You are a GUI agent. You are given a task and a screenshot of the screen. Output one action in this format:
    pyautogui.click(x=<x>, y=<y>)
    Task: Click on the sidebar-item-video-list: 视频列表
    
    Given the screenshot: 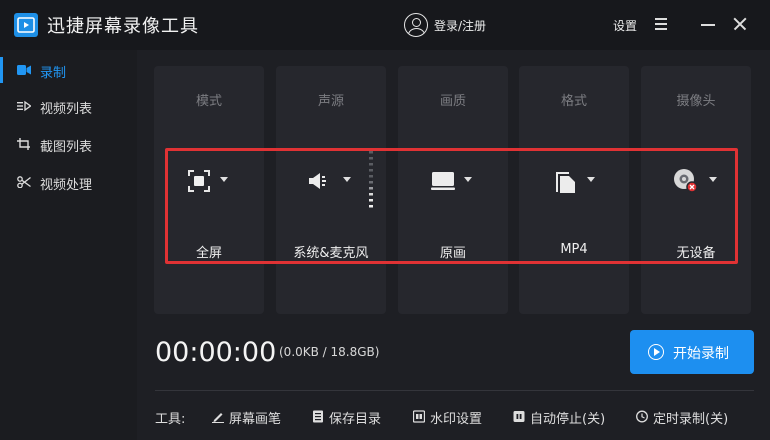 What is the action you would take?
    pyautogui.click(x=68, y=106)
    